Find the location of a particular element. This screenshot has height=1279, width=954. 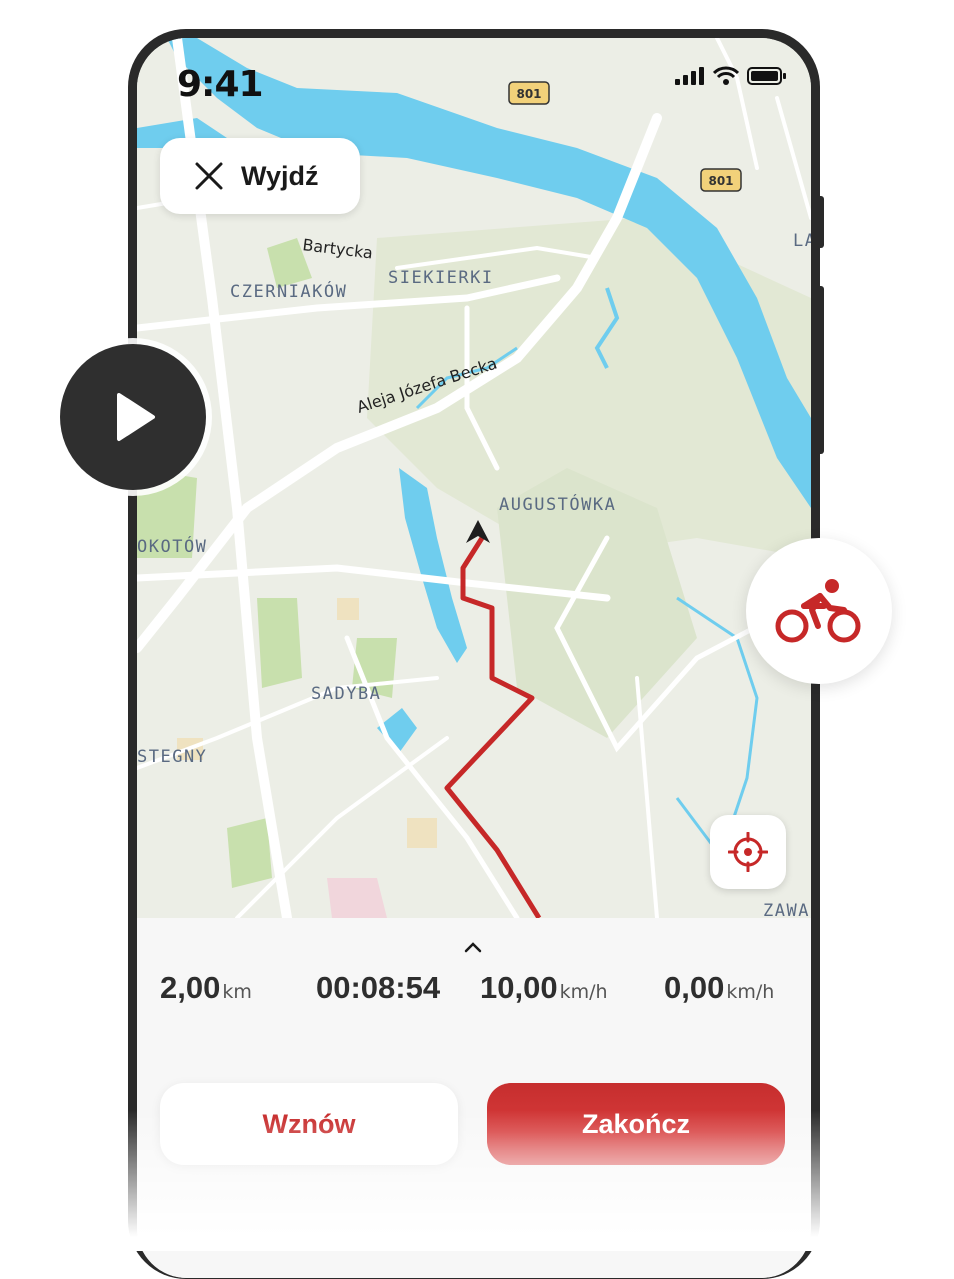

district-label: SADYBA is located at coordinates (346, 694).